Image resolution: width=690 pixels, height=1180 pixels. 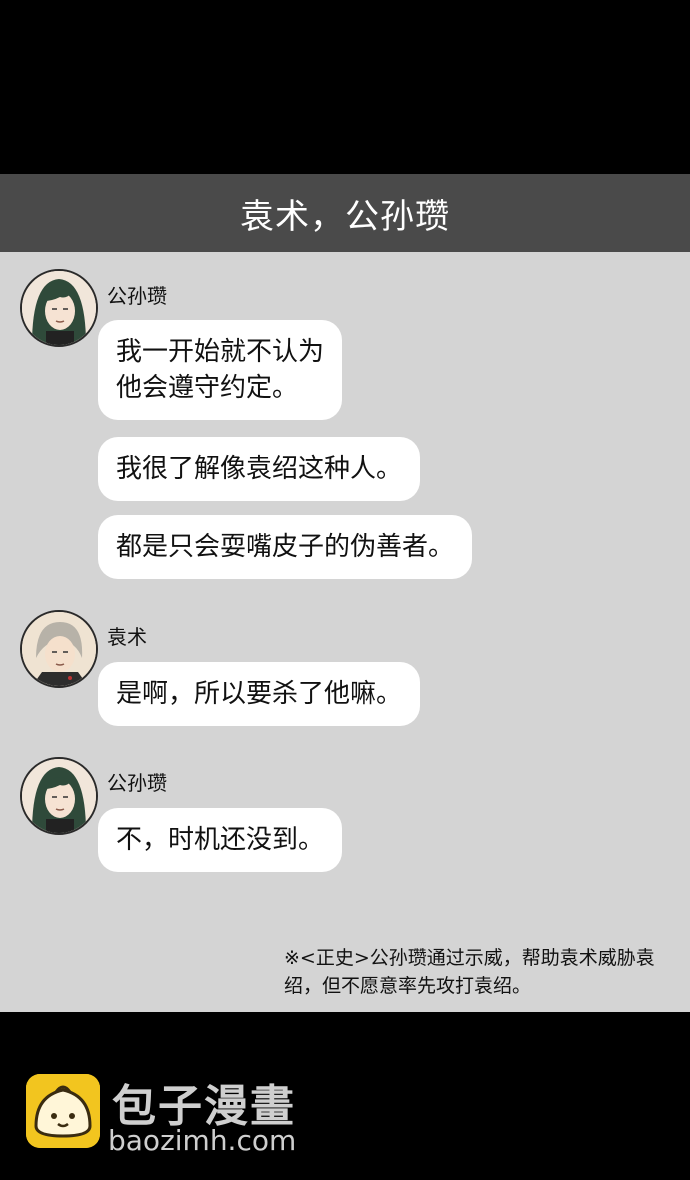 I want to click on yuanshu-avatar-icon, so click(x=59, y=649).